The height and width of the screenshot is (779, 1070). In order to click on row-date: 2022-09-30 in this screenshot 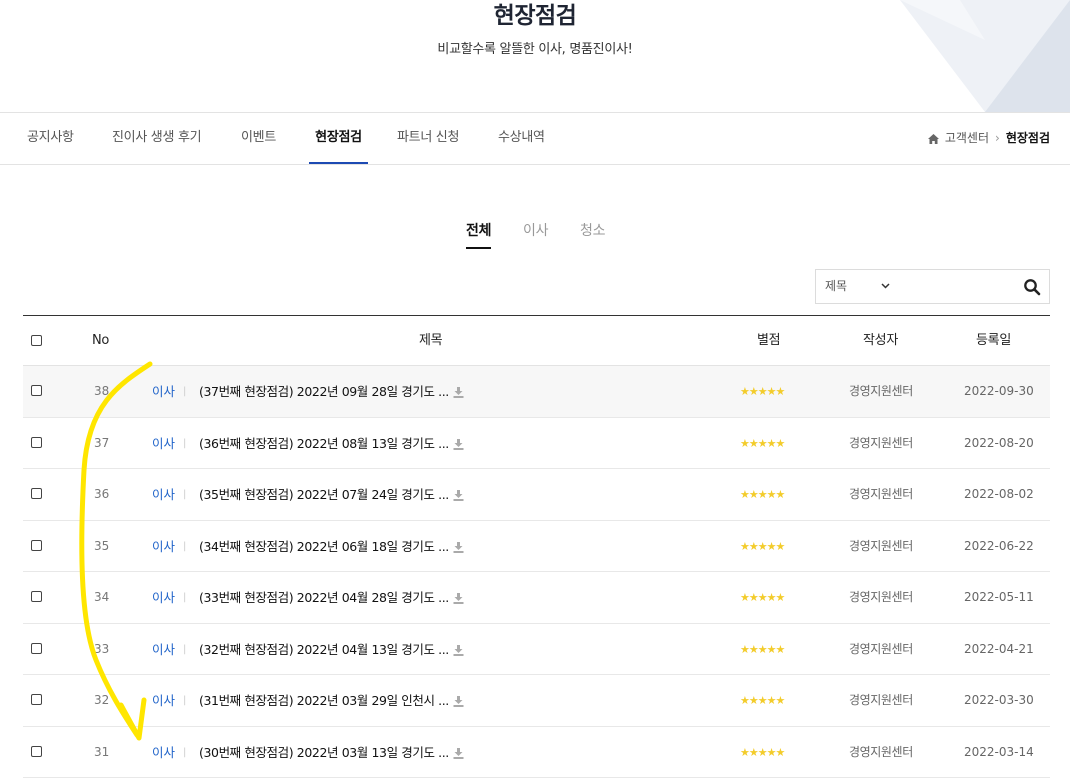, I will do `click(999, 391)`.